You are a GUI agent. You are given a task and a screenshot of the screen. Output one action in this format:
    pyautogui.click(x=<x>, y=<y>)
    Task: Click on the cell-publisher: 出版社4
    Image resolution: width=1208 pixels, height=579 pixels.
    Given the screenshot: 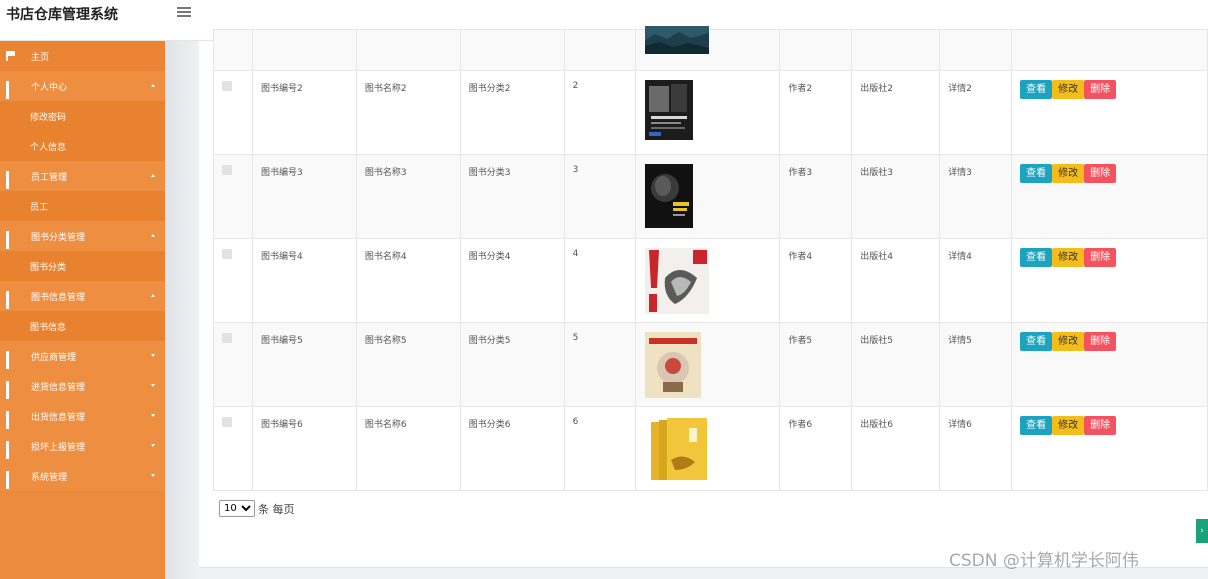 What is the action you would take?
    pyautogui.click(x=896, y=280)
    